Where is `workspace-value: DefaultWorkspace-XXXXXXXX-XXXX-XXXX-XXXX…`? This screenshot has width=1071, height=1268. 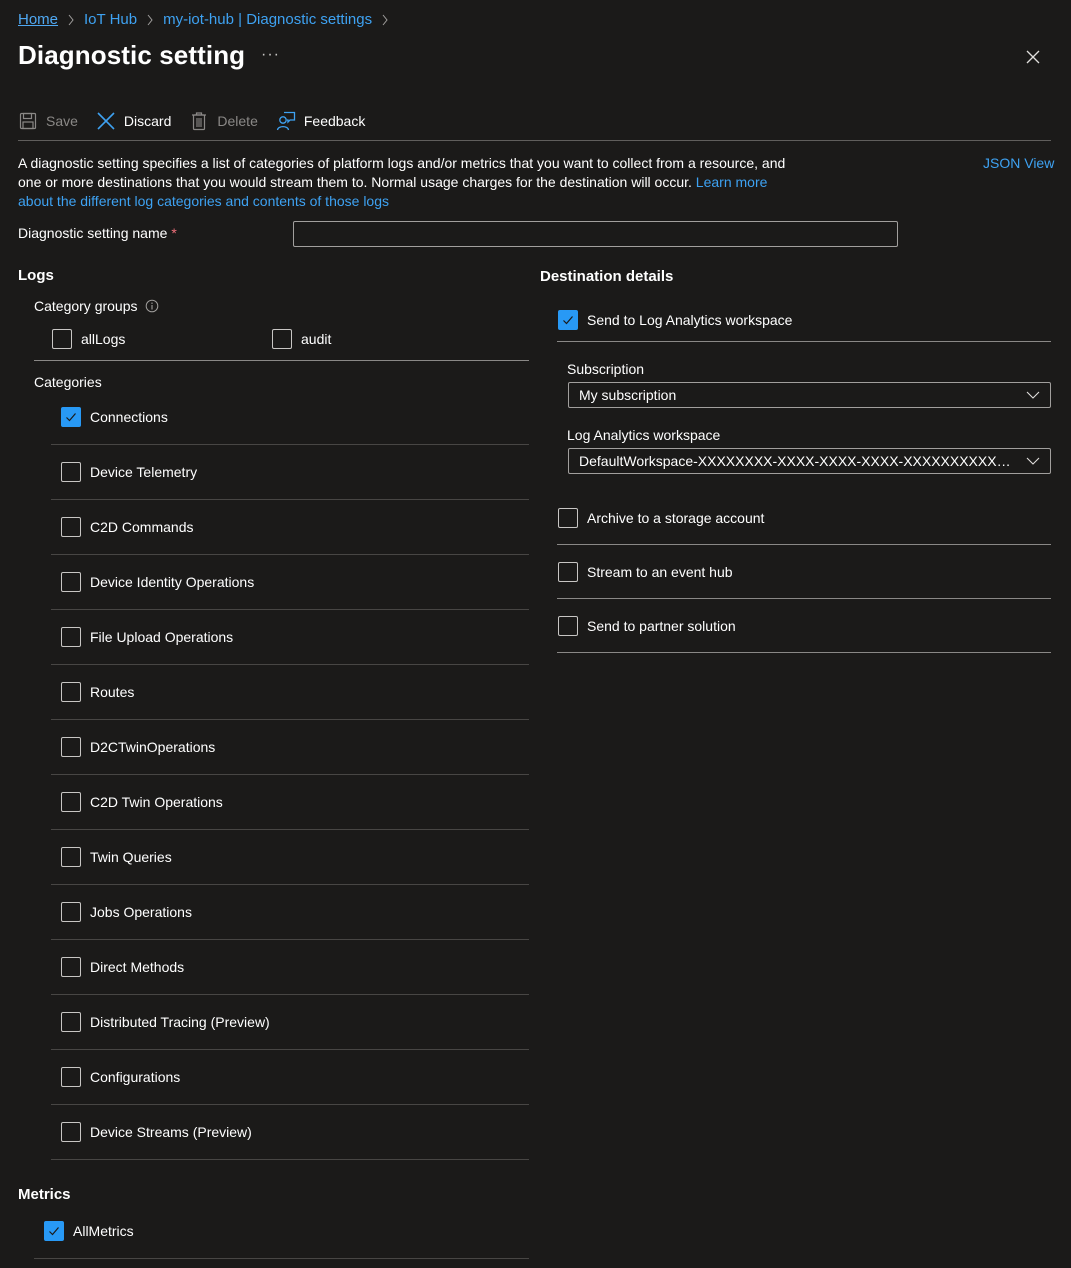 workspace-value: DefaultWorkspace-XXXXXXXX-XXXX-XXXX-XXXX… is located at coordinates (799, 461).